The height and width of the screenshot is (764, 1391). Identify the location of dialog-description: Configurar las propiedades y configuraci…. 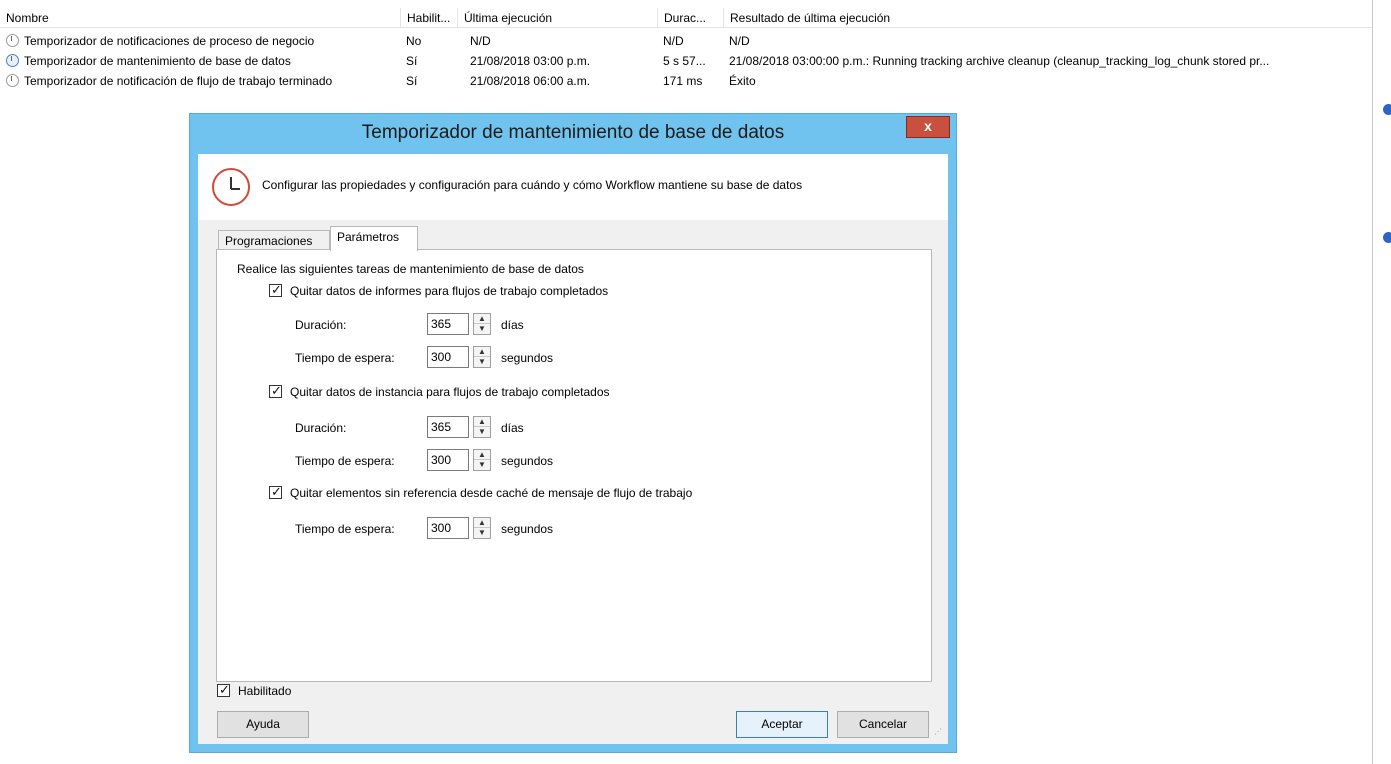
(532, 185).